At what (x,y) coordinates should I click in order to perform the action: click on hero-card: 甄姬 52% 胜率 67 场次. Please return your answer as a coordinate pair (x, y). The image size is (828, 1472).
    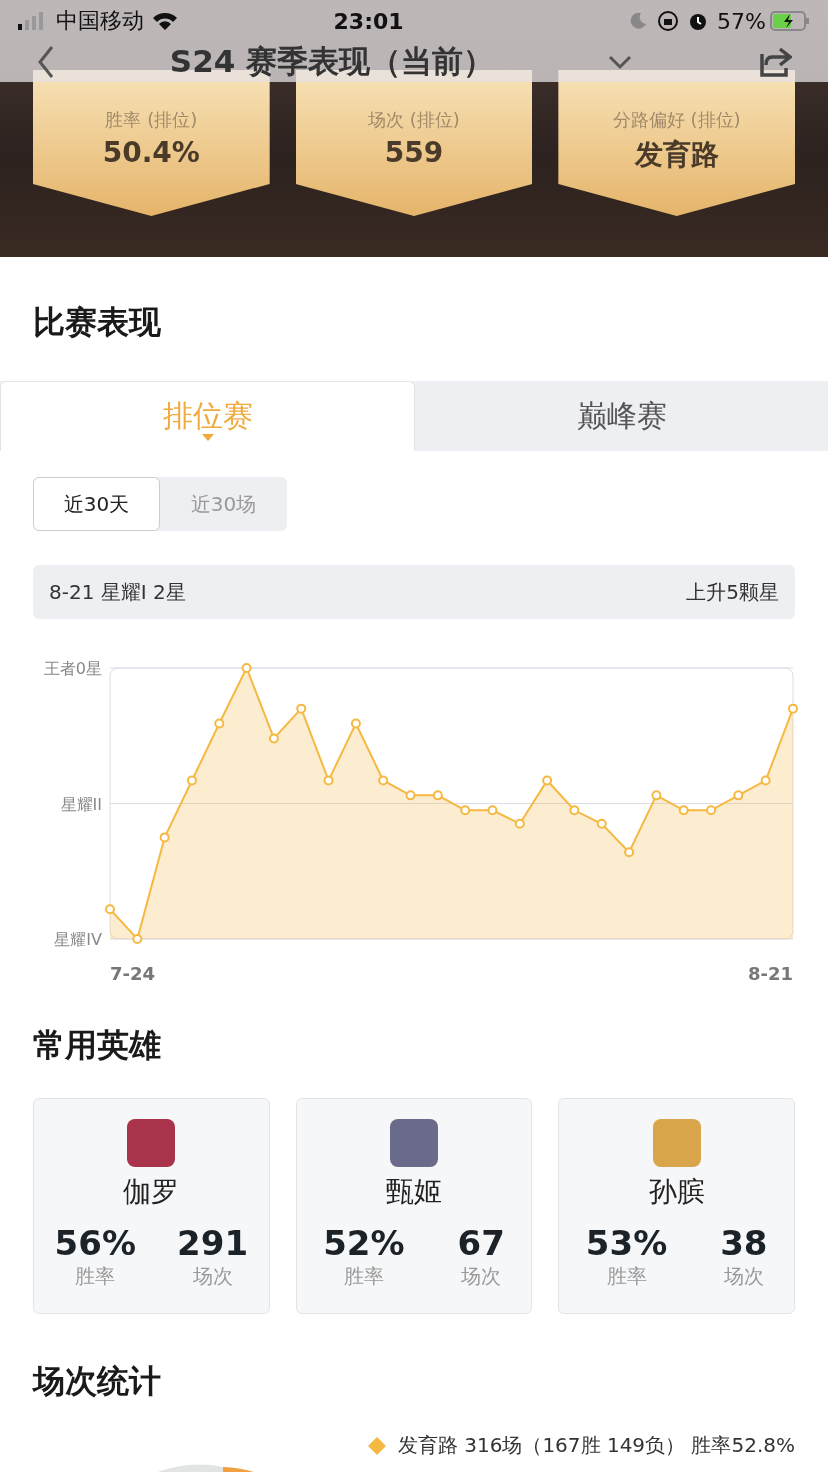
    Looking at the image, I should click on (414, 1206).